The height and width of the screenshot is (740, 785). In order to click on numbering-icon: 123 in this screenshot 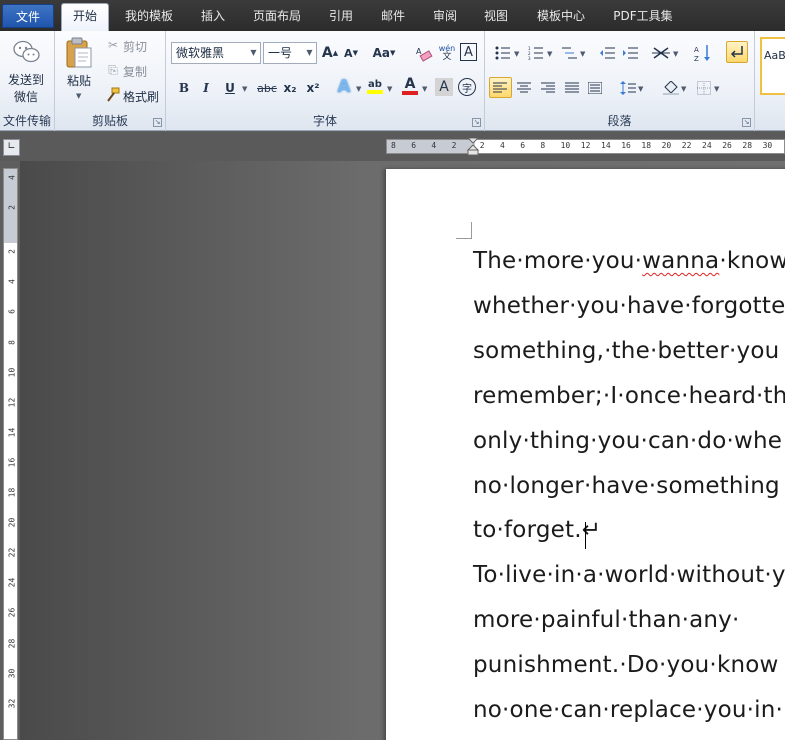, I will do `click(536, 53)`.